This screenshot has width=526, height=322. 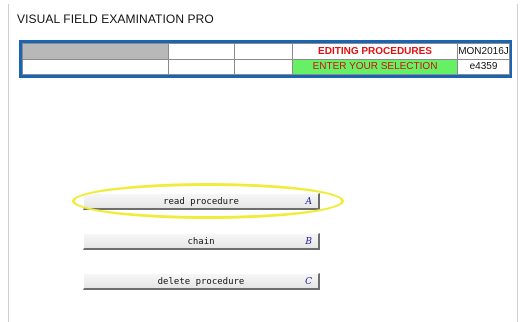 I want to click on shortcut-key: C, so click(x=308, y=282).